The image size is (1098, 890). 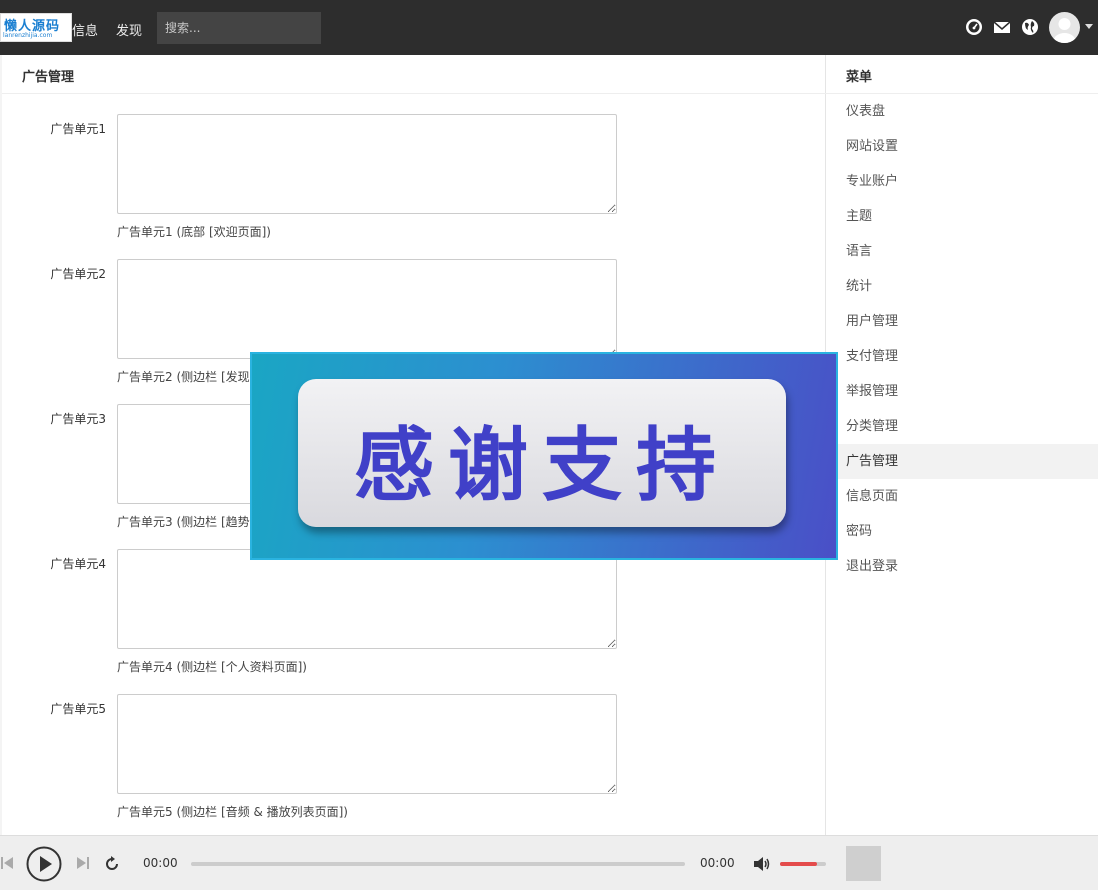 I want to click on sidebar-item-categories: 分类管理, so click(x=962, y=426).